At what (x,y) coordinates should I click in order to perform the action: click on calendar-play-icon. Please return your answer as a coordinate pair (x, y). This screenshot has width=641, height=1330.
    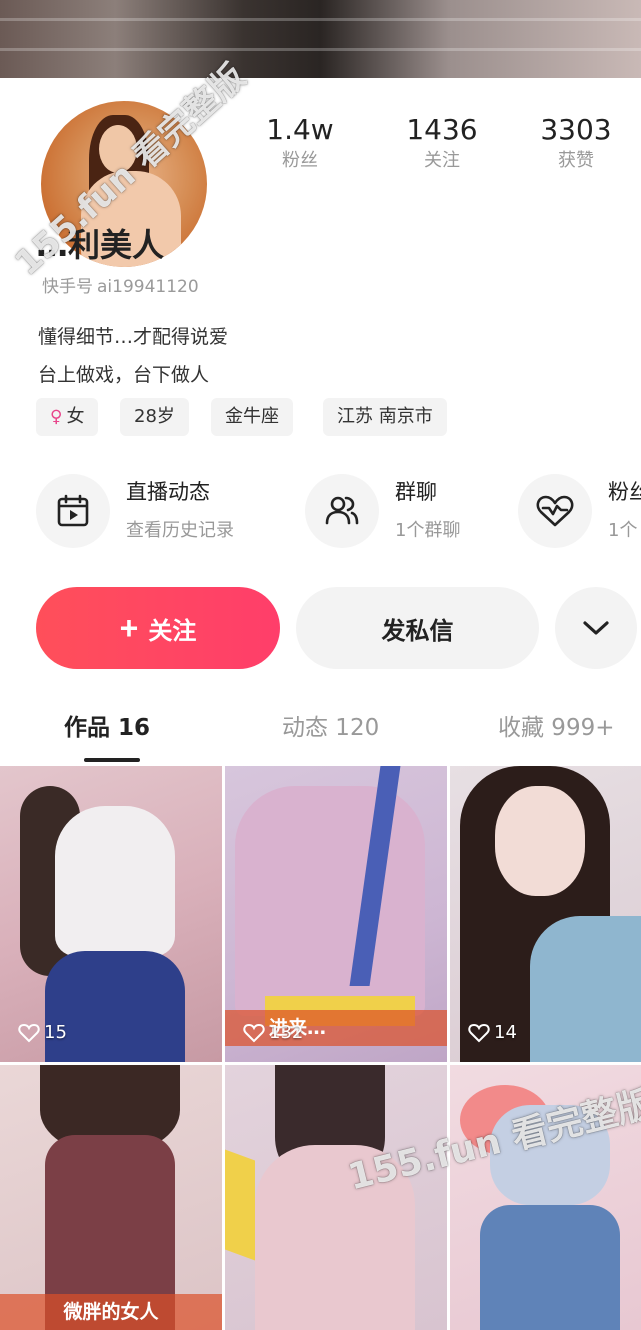
    Looking at the image, I should click on (73, 511).